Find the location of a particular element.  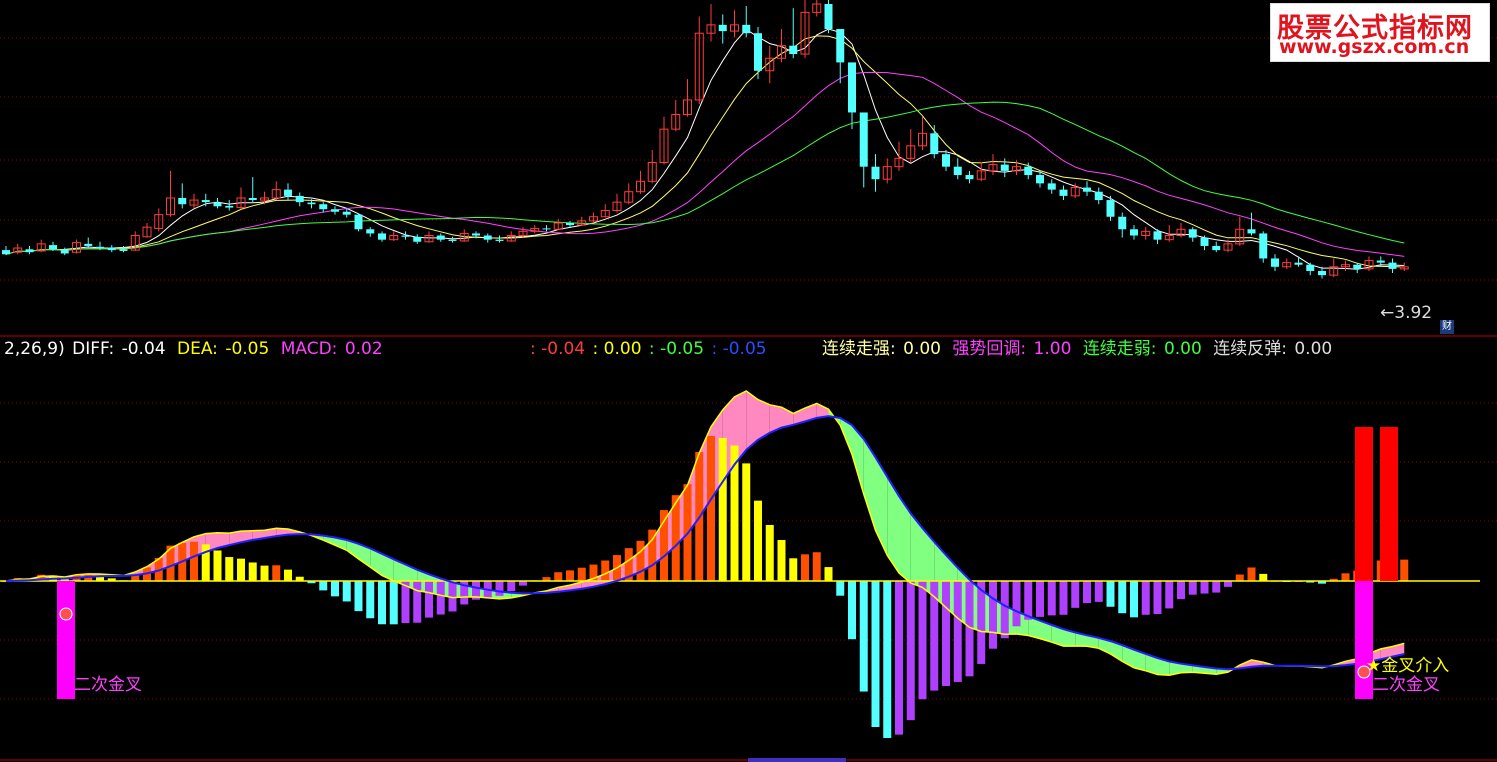

signal-golden-cross-buy: ★金叉介入 is located at coordinates (1408, 666).